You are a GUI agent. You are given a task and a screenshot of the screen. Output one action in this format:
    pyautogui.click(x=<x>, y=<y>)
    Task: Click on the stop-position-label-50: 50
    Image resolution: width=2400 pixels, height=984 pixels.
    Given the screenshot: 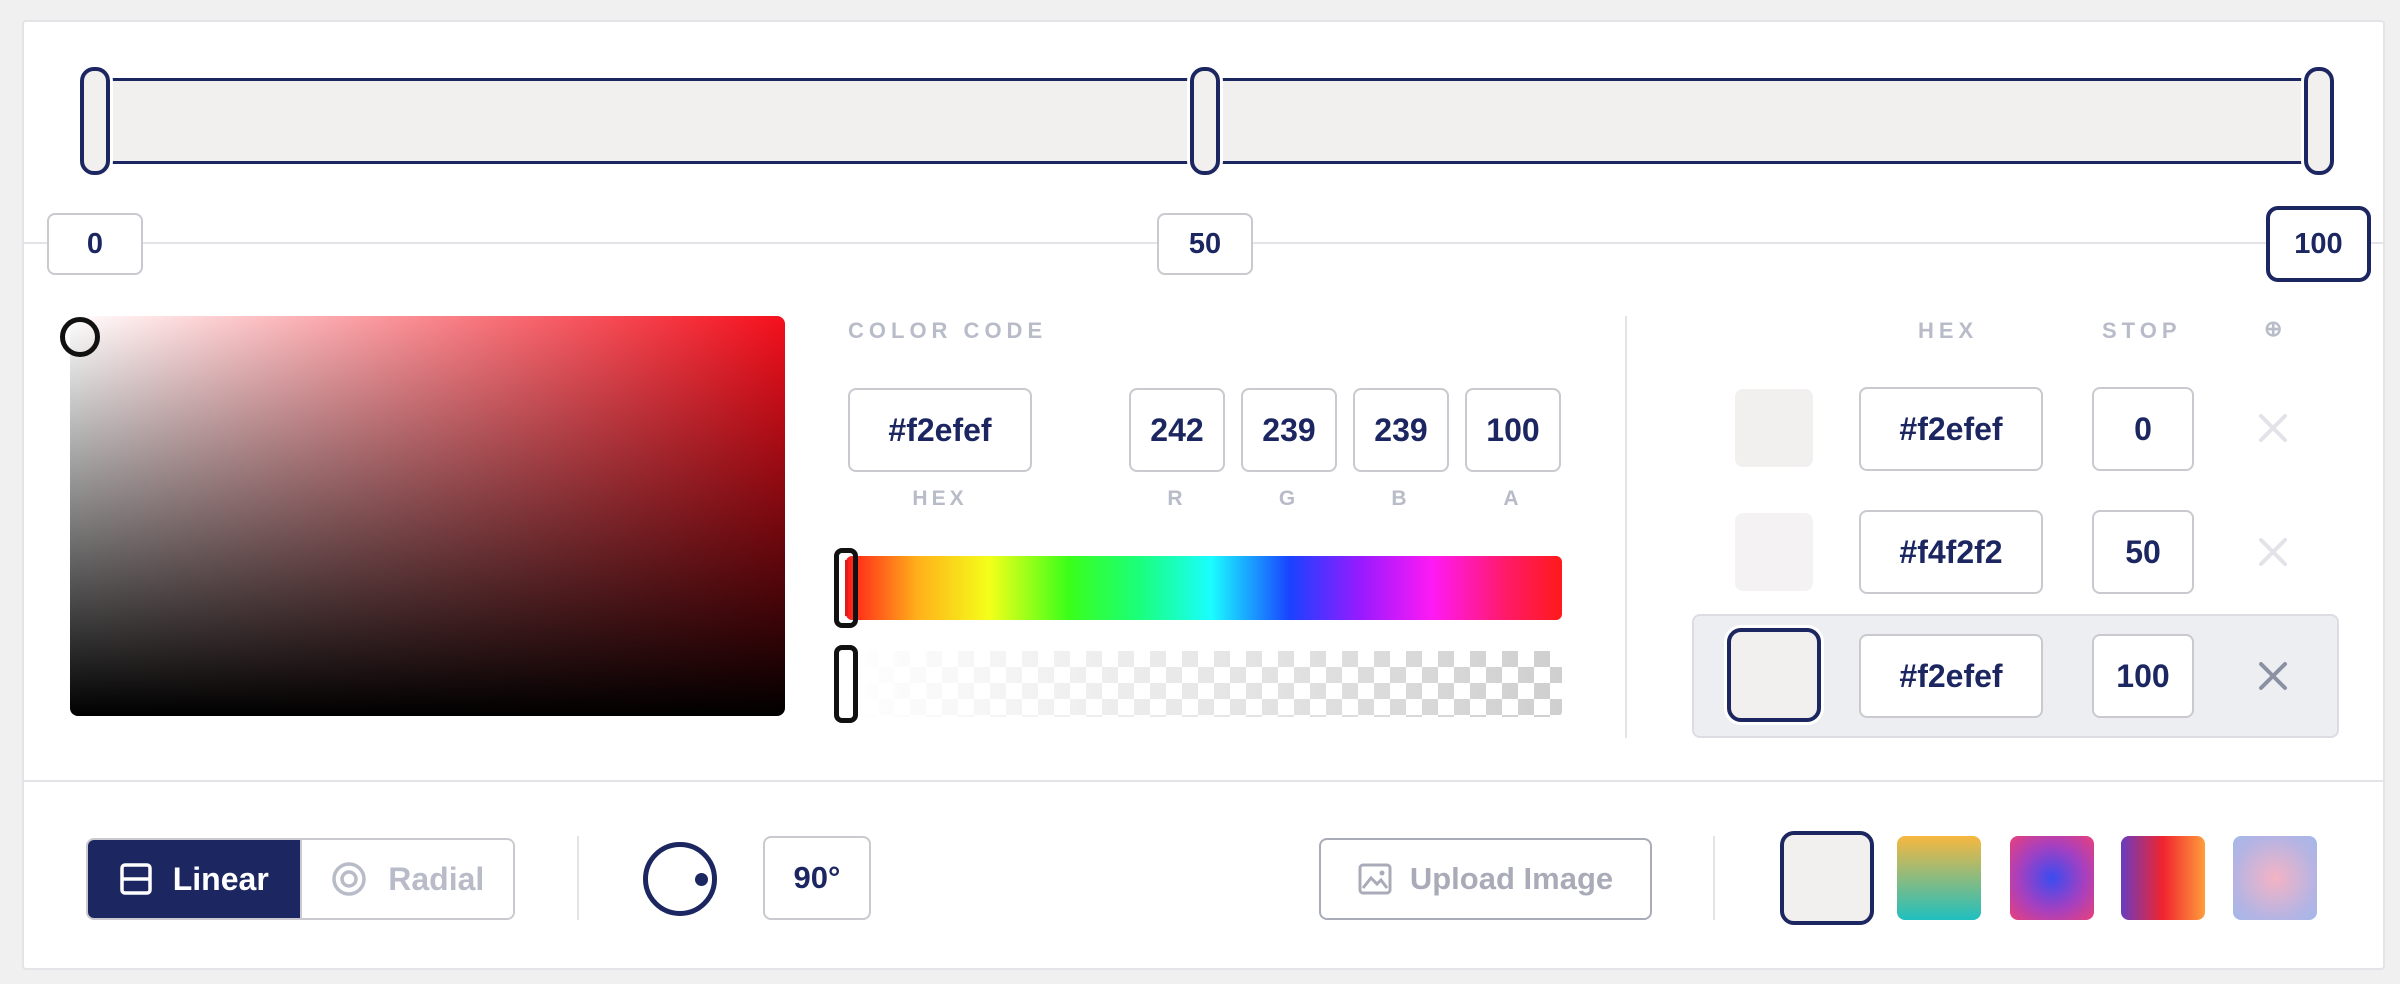 What is the action you would take?
    pyautogui.click(x=1205, y=244)
    